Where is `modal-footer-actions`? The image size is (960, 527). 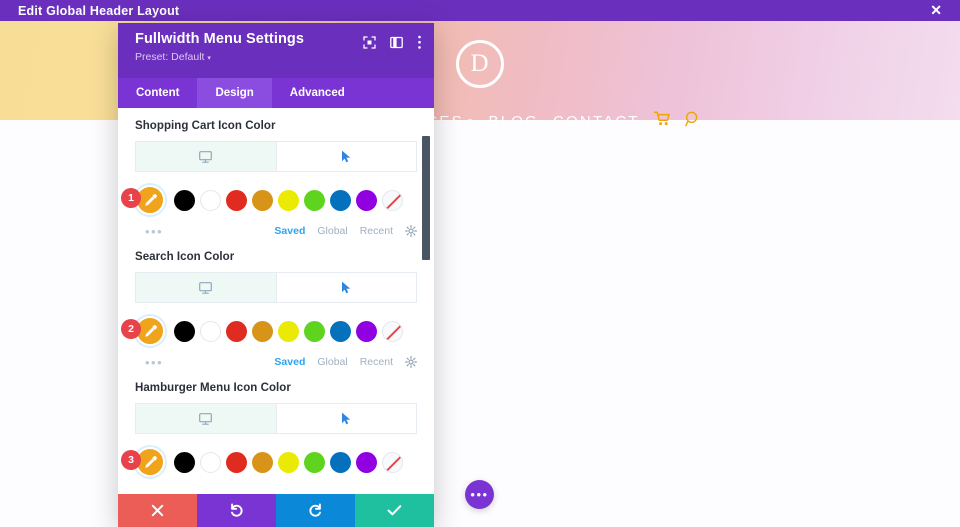 modal-footer-actions is located at coordinates (276, 510).